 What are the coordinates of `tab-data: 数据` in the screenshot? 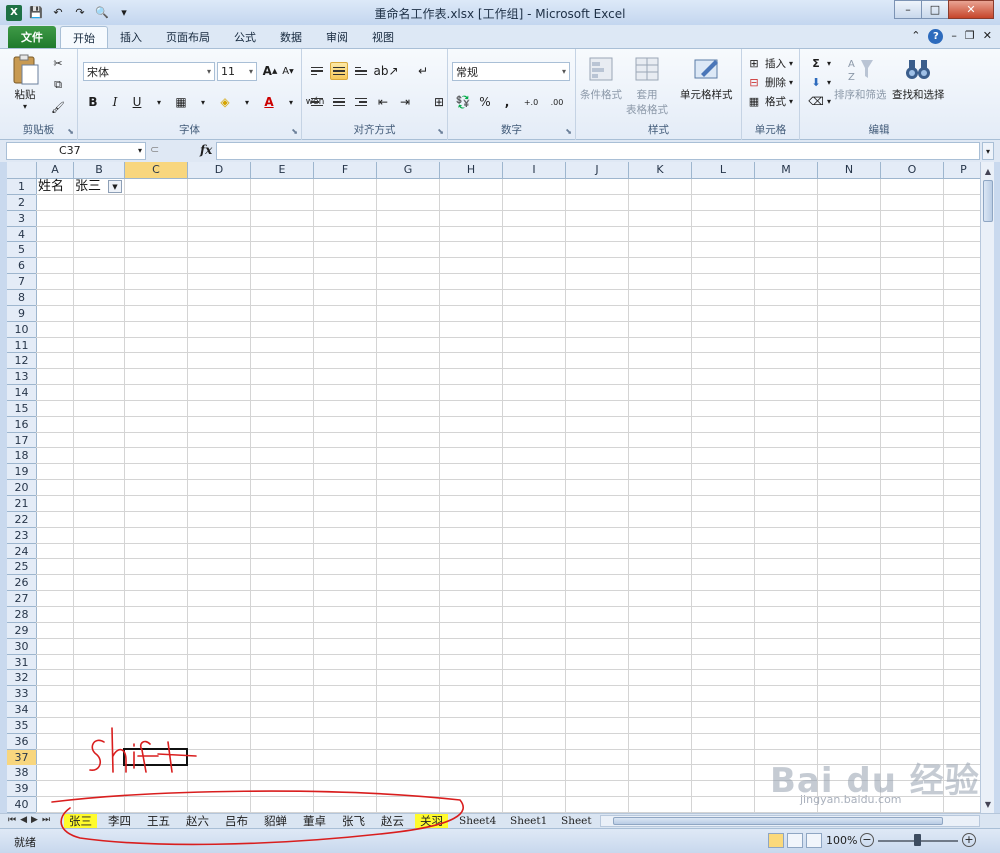 It's located at (291, 37).